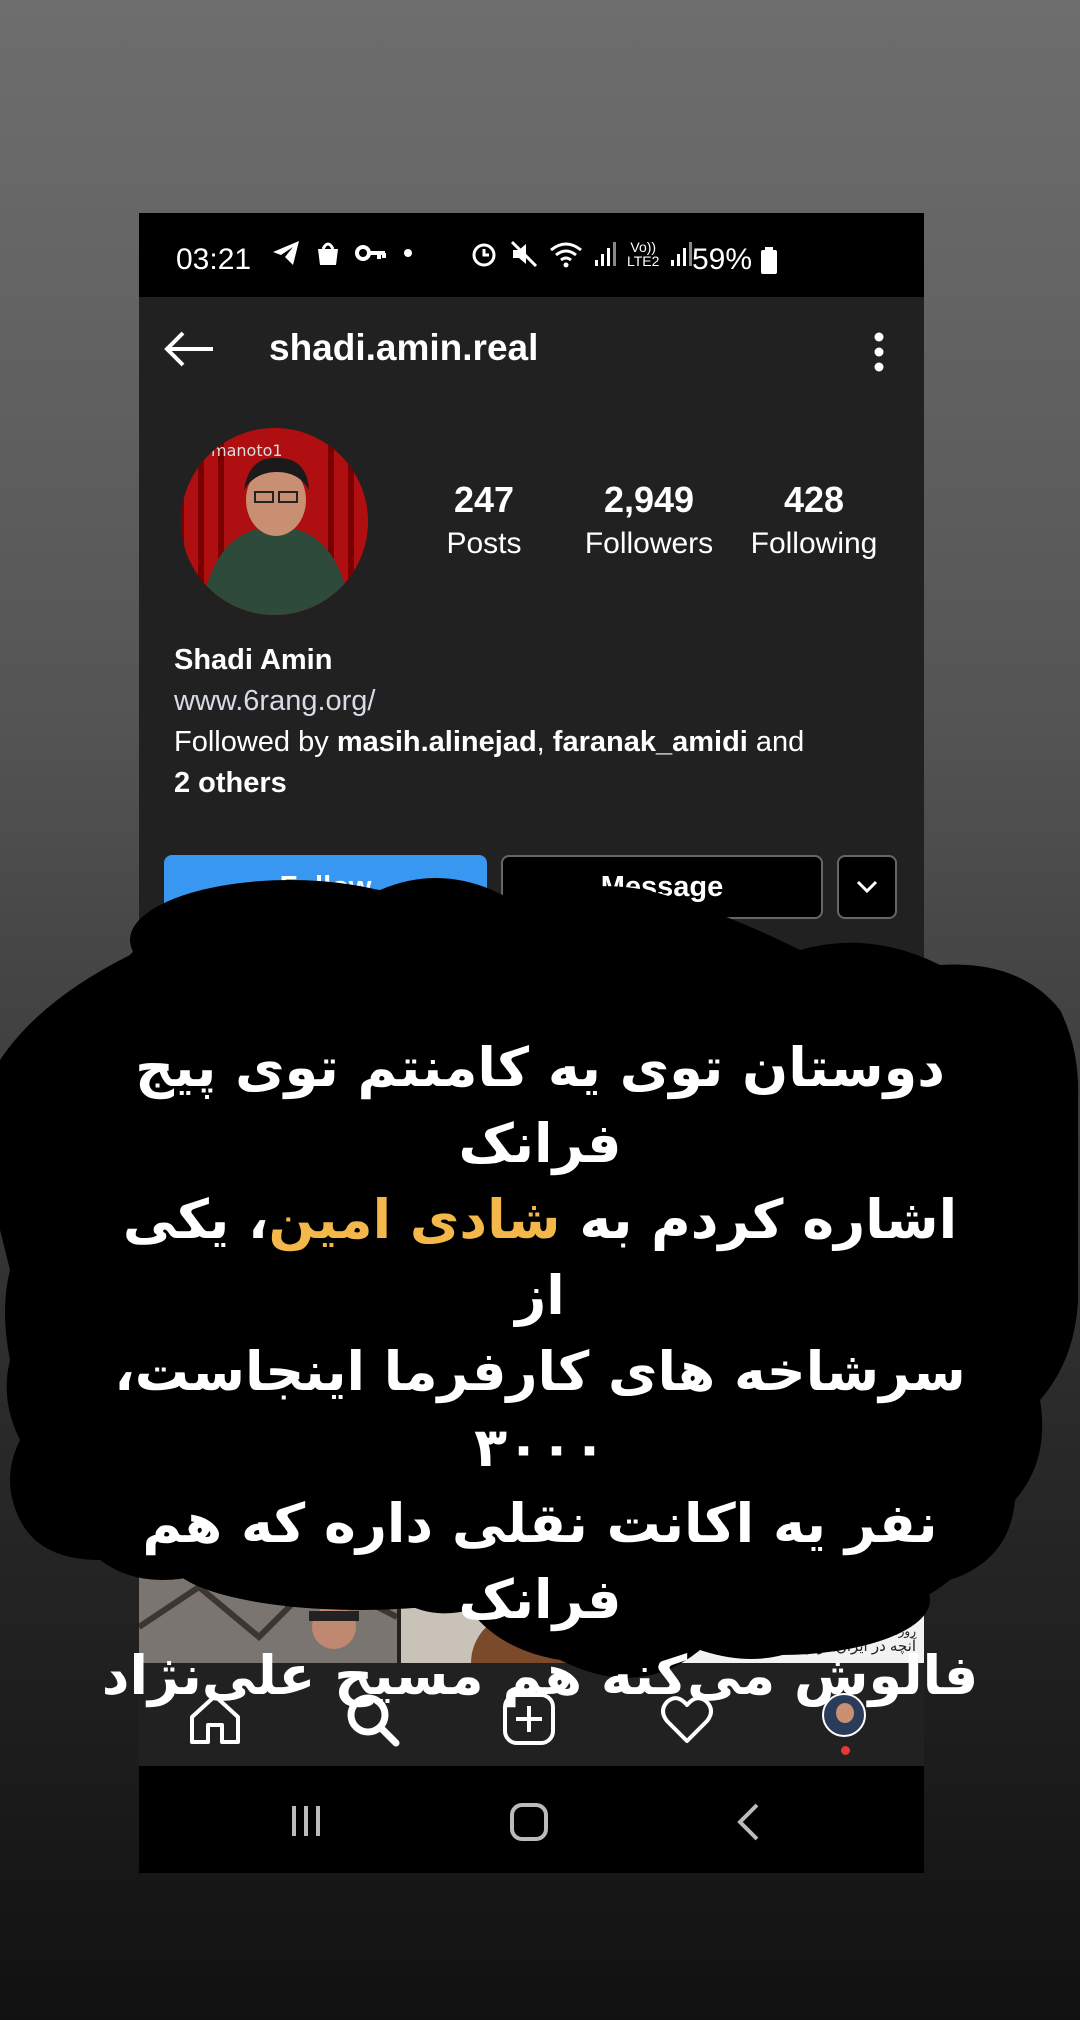 Image resolution: width=1080 pixels, height=2020 pixels. Describe the element at coordinates (759, 1219) in the screenshot. I see `overlay-line-part: اشاره کردم به` at that location.